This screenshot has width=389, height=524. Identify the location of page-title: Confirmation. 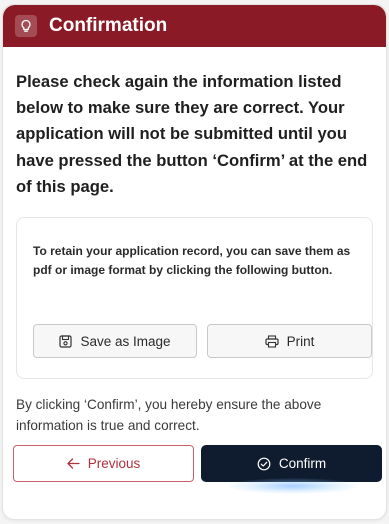
(108, 25).